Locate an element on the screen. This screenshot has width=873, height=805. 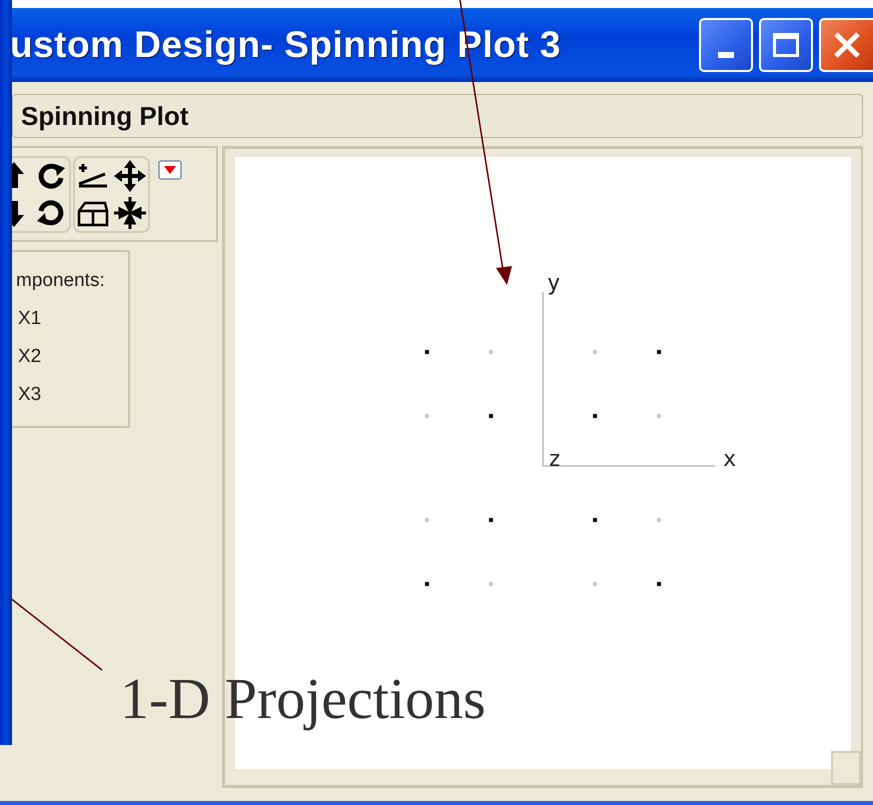
axis-label: x is located at coordinates (729, 459).